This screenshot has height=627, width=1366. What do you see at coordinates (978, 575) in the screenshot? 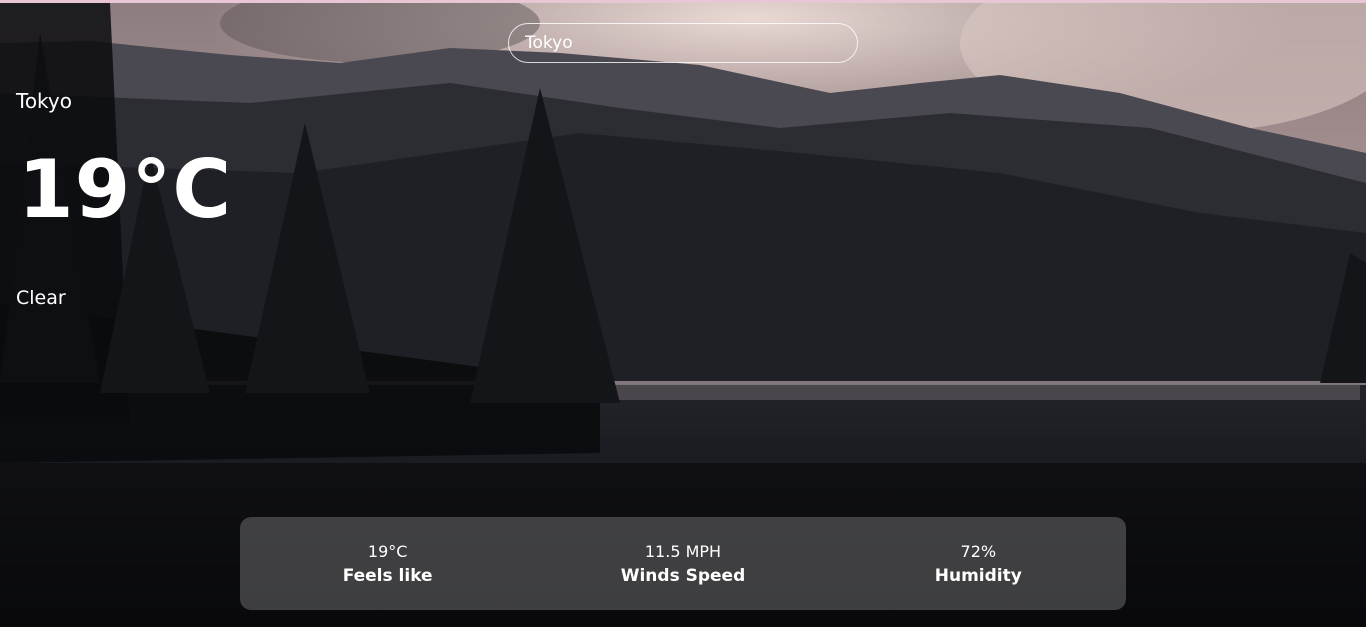
I see `humidity-label: Humidity` at bounding box center [978, 575].